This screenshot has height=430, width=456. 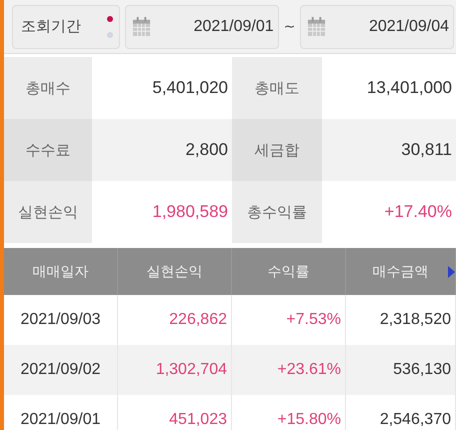 What do you see at coordinates (289, 370) in the screenshot?
I see `table-cell: +23.61%` at bounding box center [289, 370].